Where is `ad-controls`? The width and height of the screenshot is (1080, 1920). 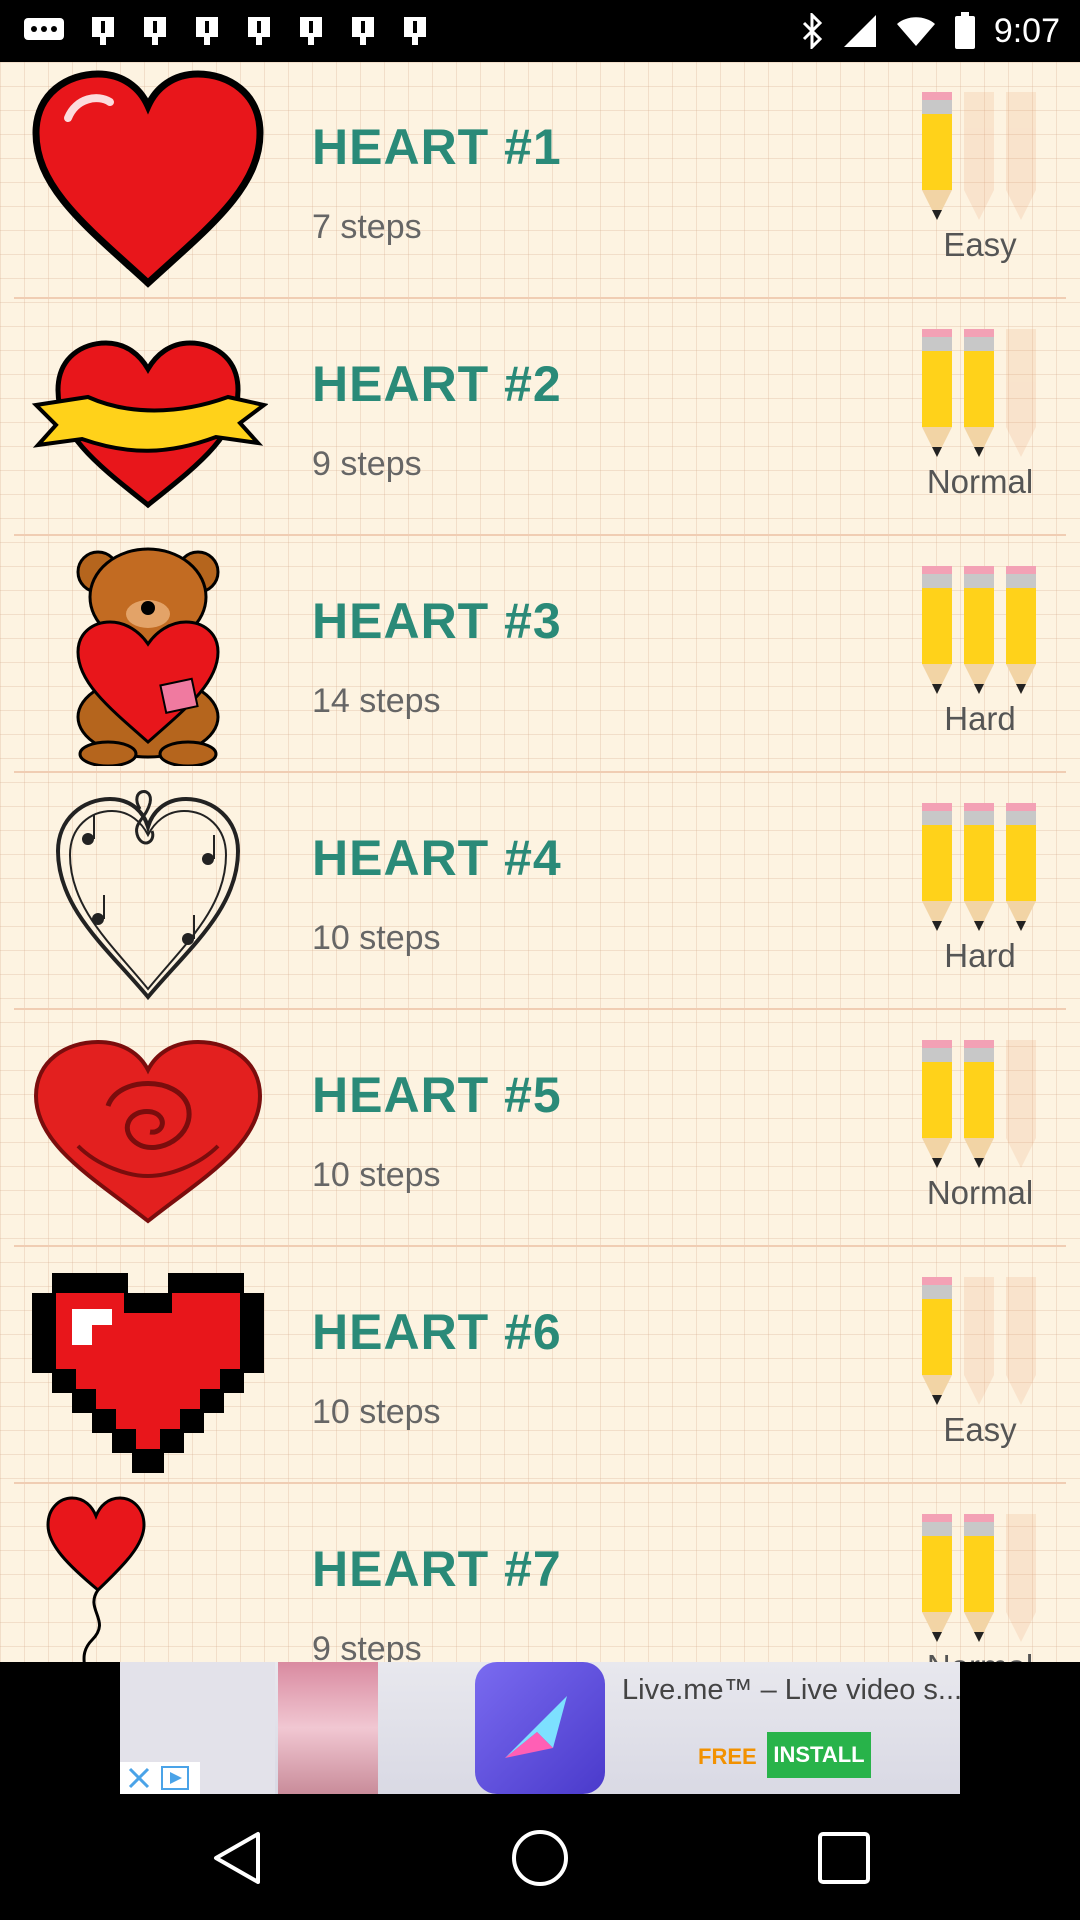 ad-controls is located at coordinates (160, 1778).